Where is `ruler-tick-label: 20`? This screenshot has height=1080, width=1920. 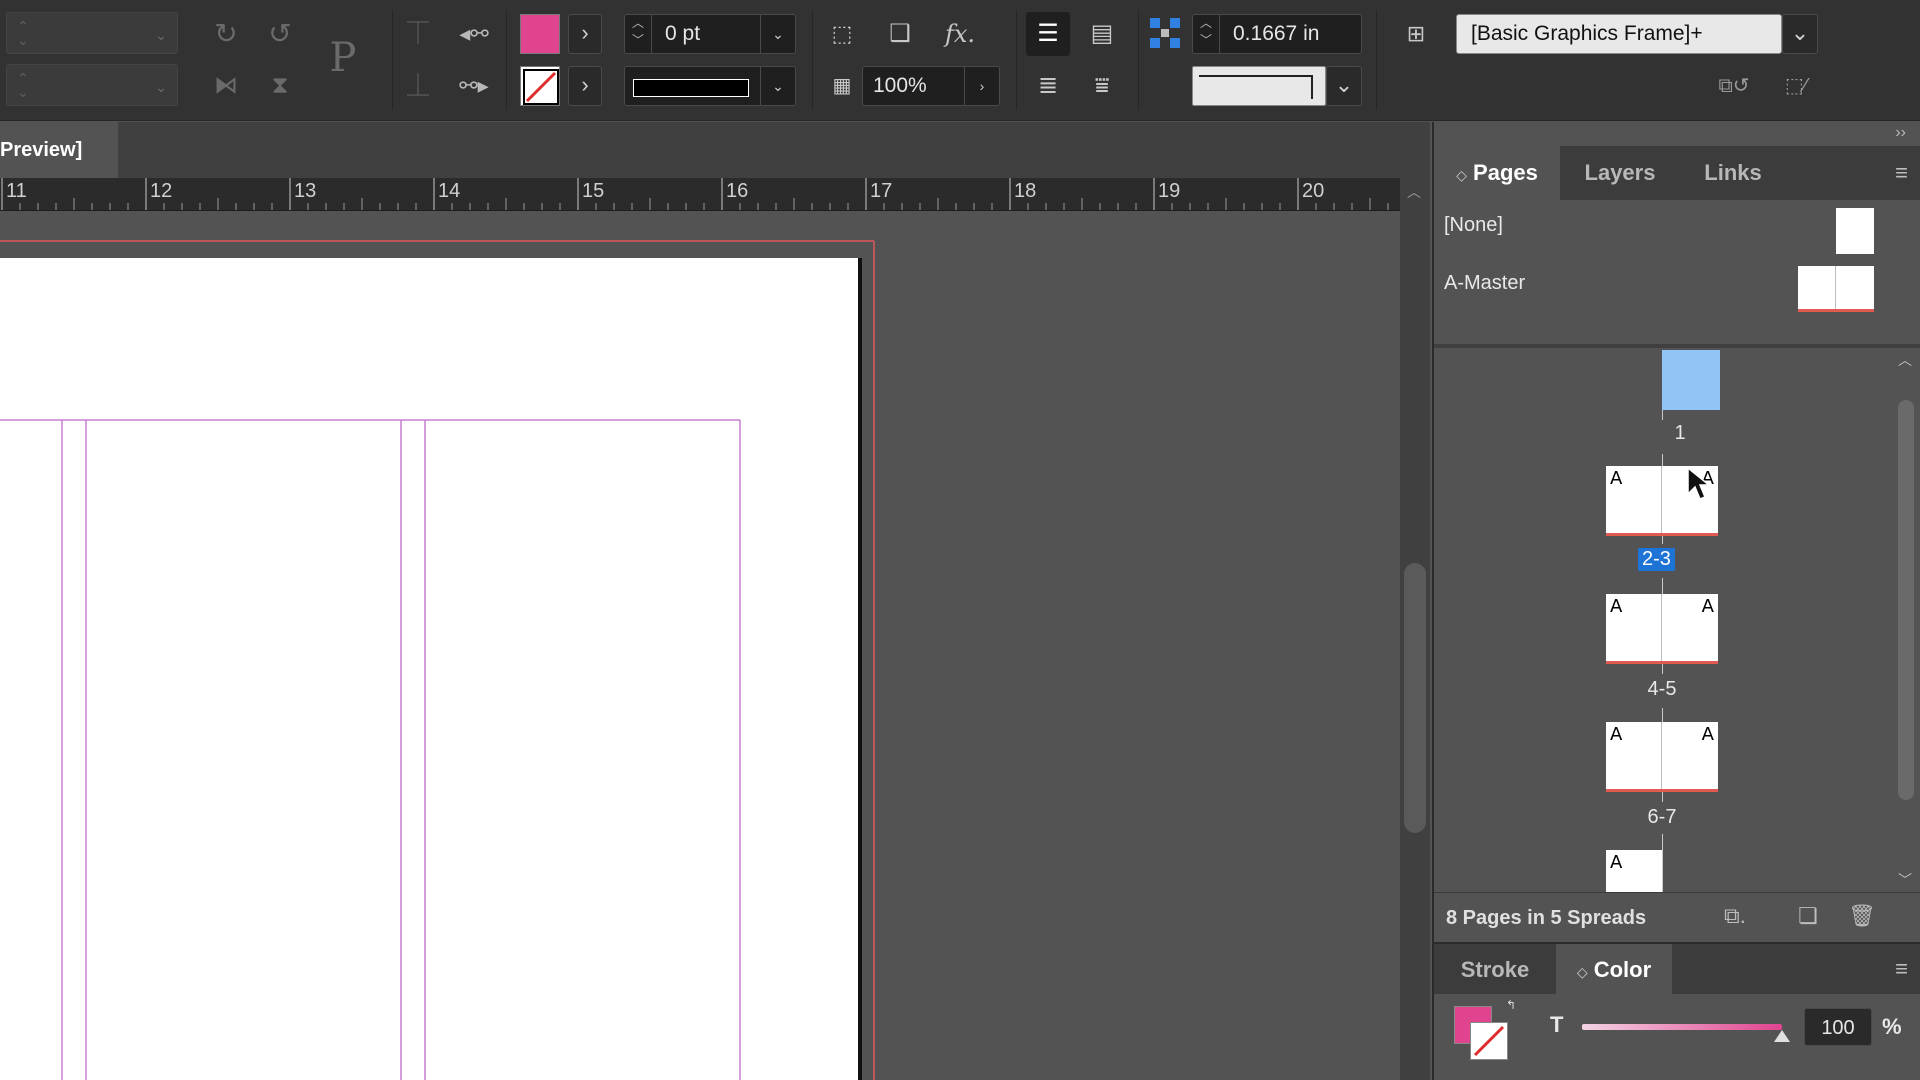 ruler-tick-label: 20 is located at coordinates (1313, 191).